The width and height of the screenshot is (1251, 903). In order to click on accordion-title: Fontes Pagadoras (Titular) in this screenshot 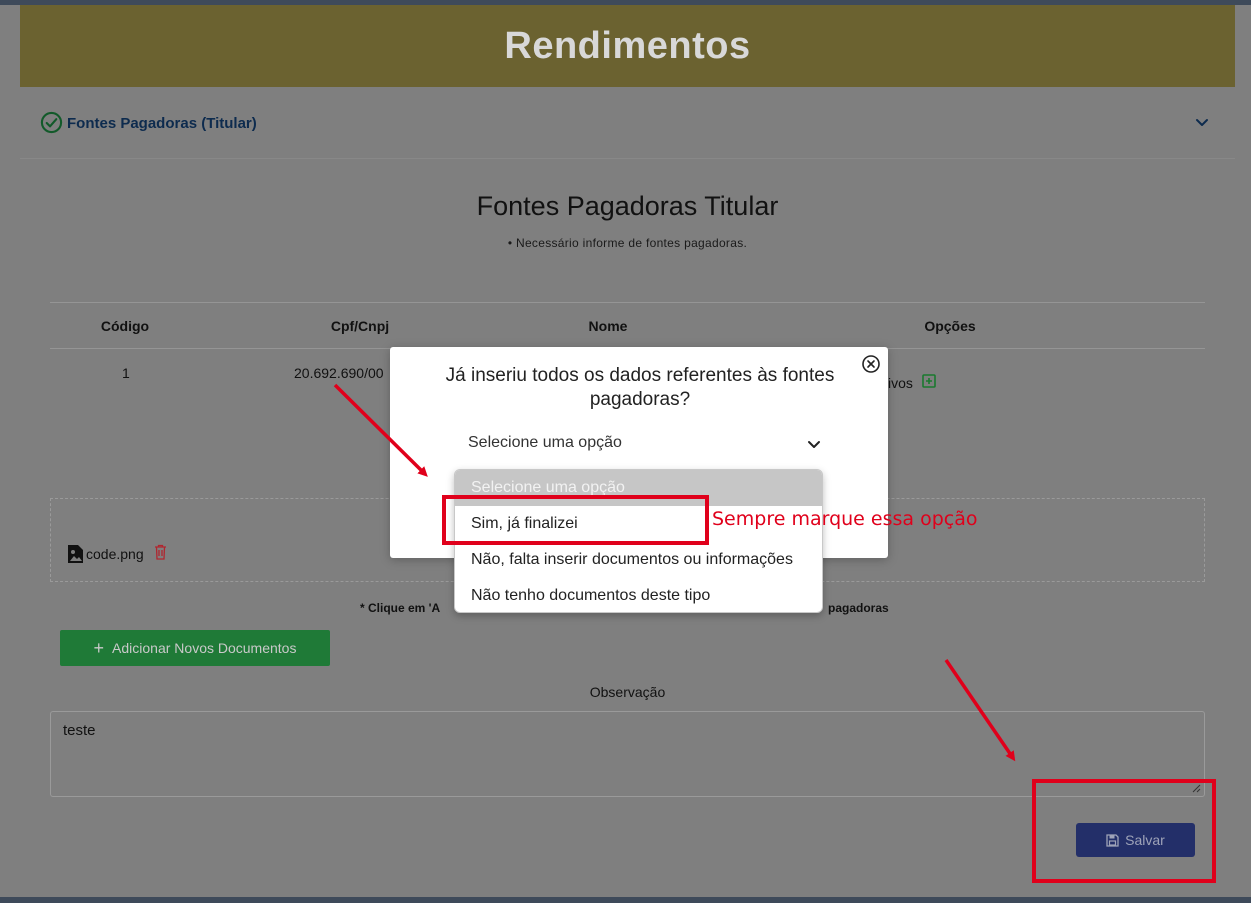, I will do `click(162, 123)`.